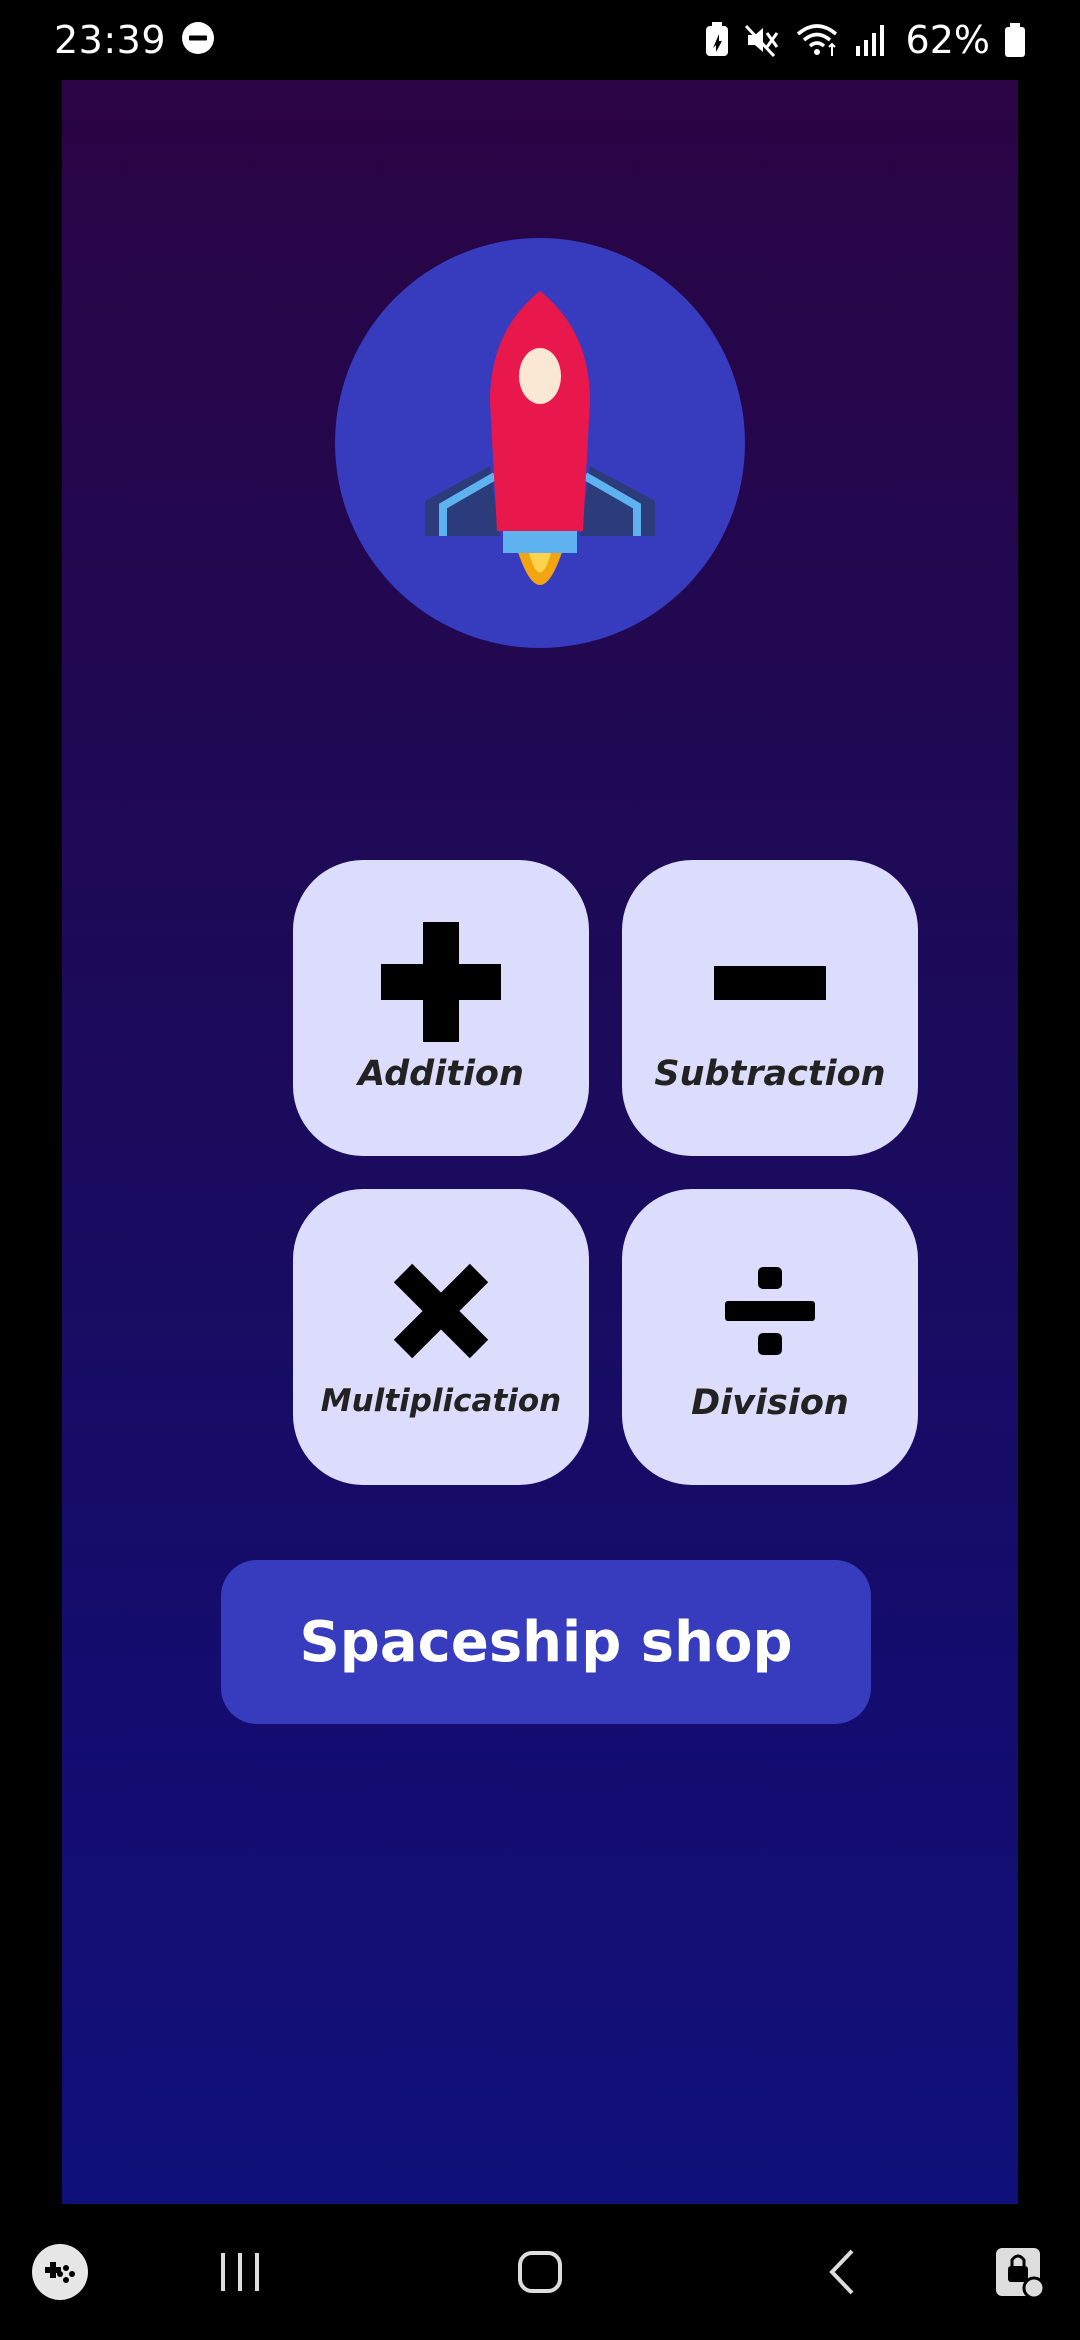 This screenshot has width=1080, height=2340. Describe the element at coordinates (870, 40) in the screenshot. I see `signal-icon` at that location.